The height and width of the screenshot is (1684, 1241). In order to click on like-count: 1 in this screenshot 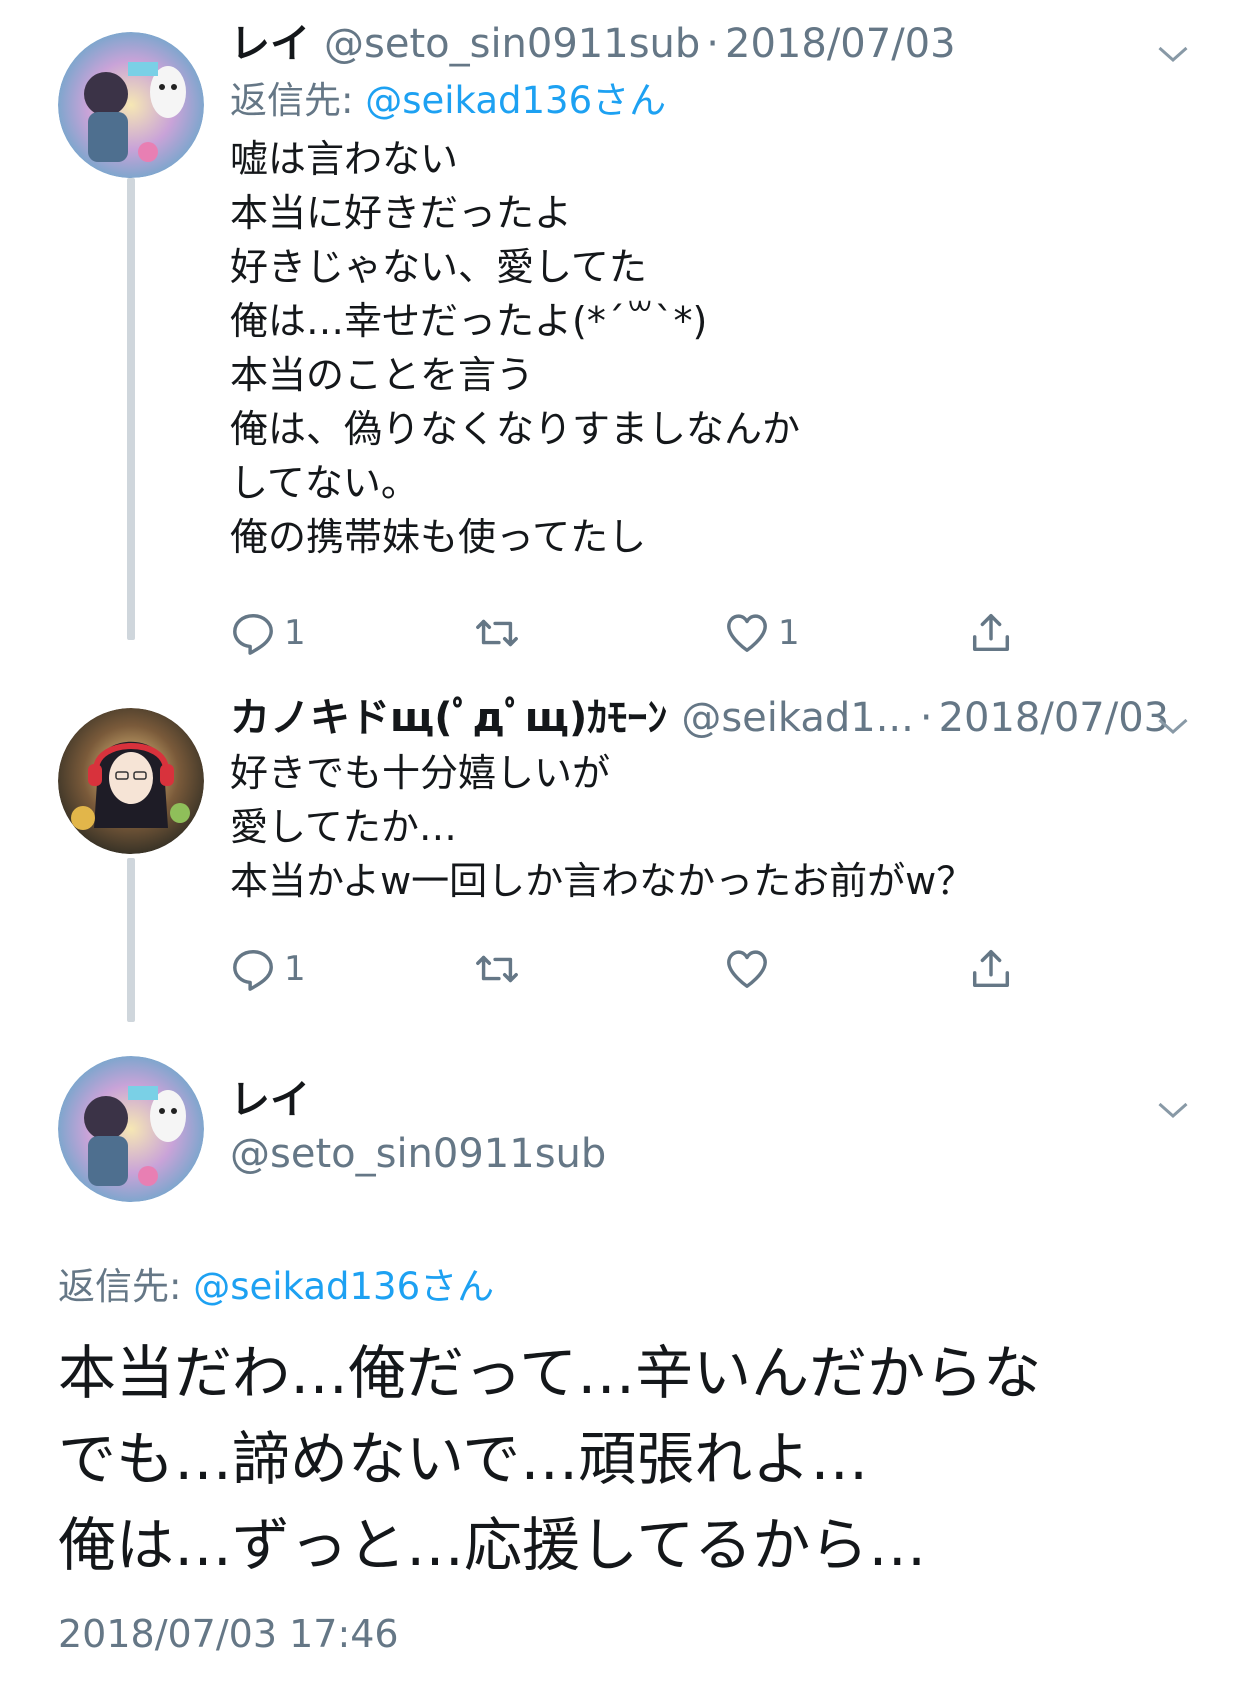, I will do `click(789, 633)`.